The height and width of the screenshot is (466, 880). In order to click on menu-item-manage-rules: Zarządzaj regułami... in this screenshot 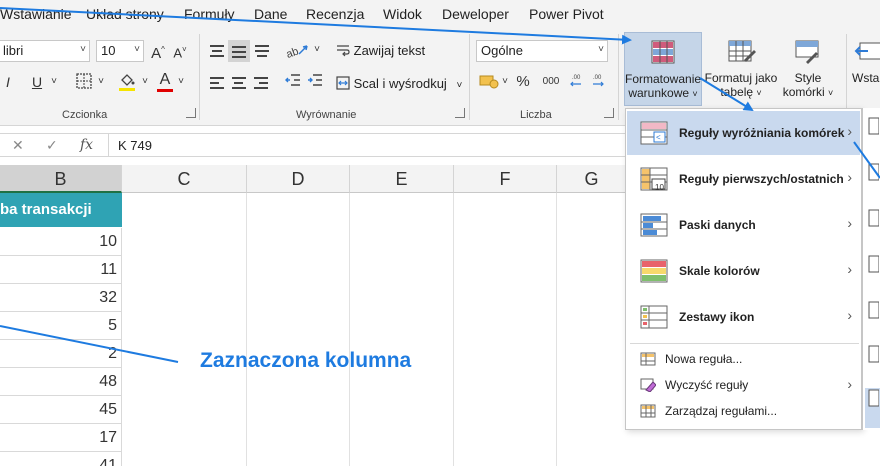, I will do `click(743, 411)`.